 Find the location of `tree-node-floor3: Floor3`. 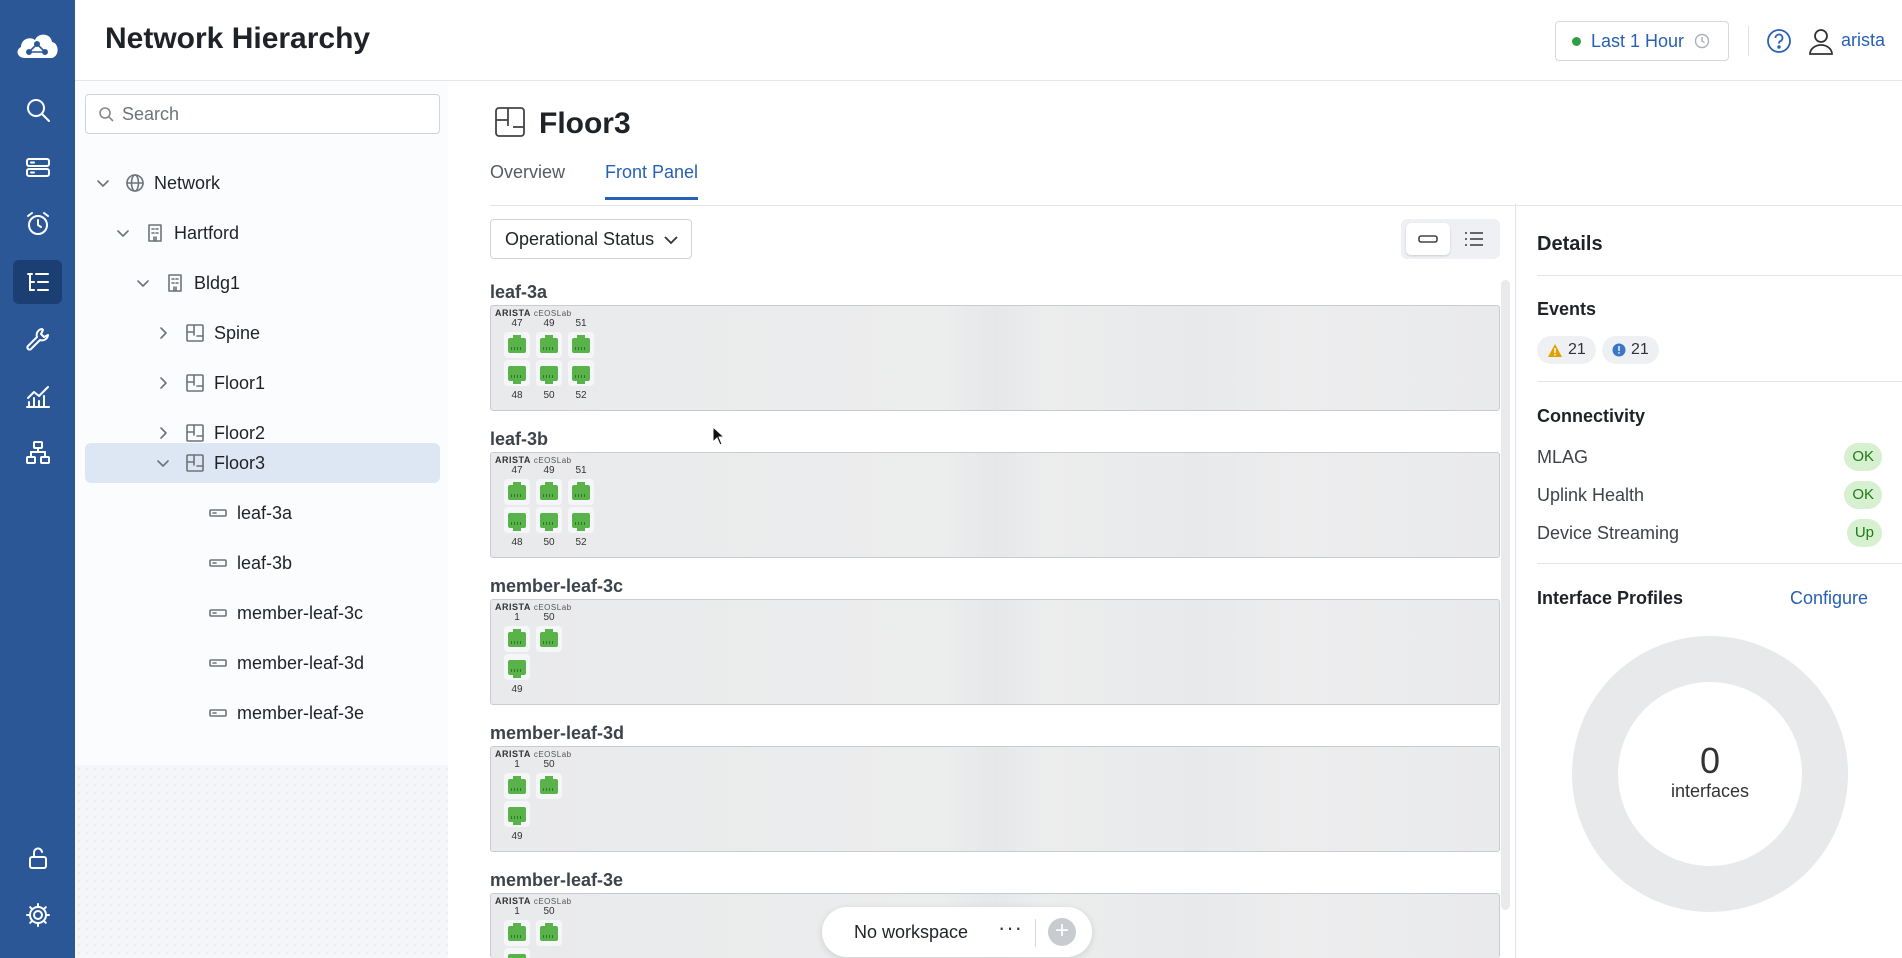

tree-node-floor3: Floor3 is located at coordinates (262, 463).